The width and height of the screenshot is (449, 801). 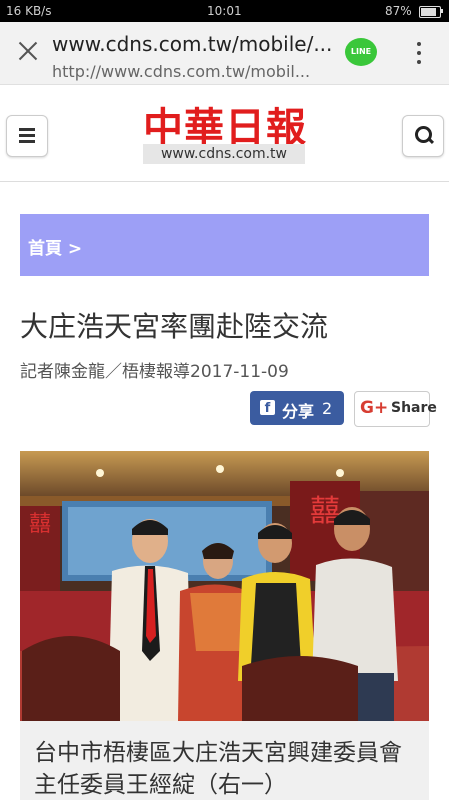 I want to click on breadcrumb-home-link: 首頁 >, so click(x=55, y=246).